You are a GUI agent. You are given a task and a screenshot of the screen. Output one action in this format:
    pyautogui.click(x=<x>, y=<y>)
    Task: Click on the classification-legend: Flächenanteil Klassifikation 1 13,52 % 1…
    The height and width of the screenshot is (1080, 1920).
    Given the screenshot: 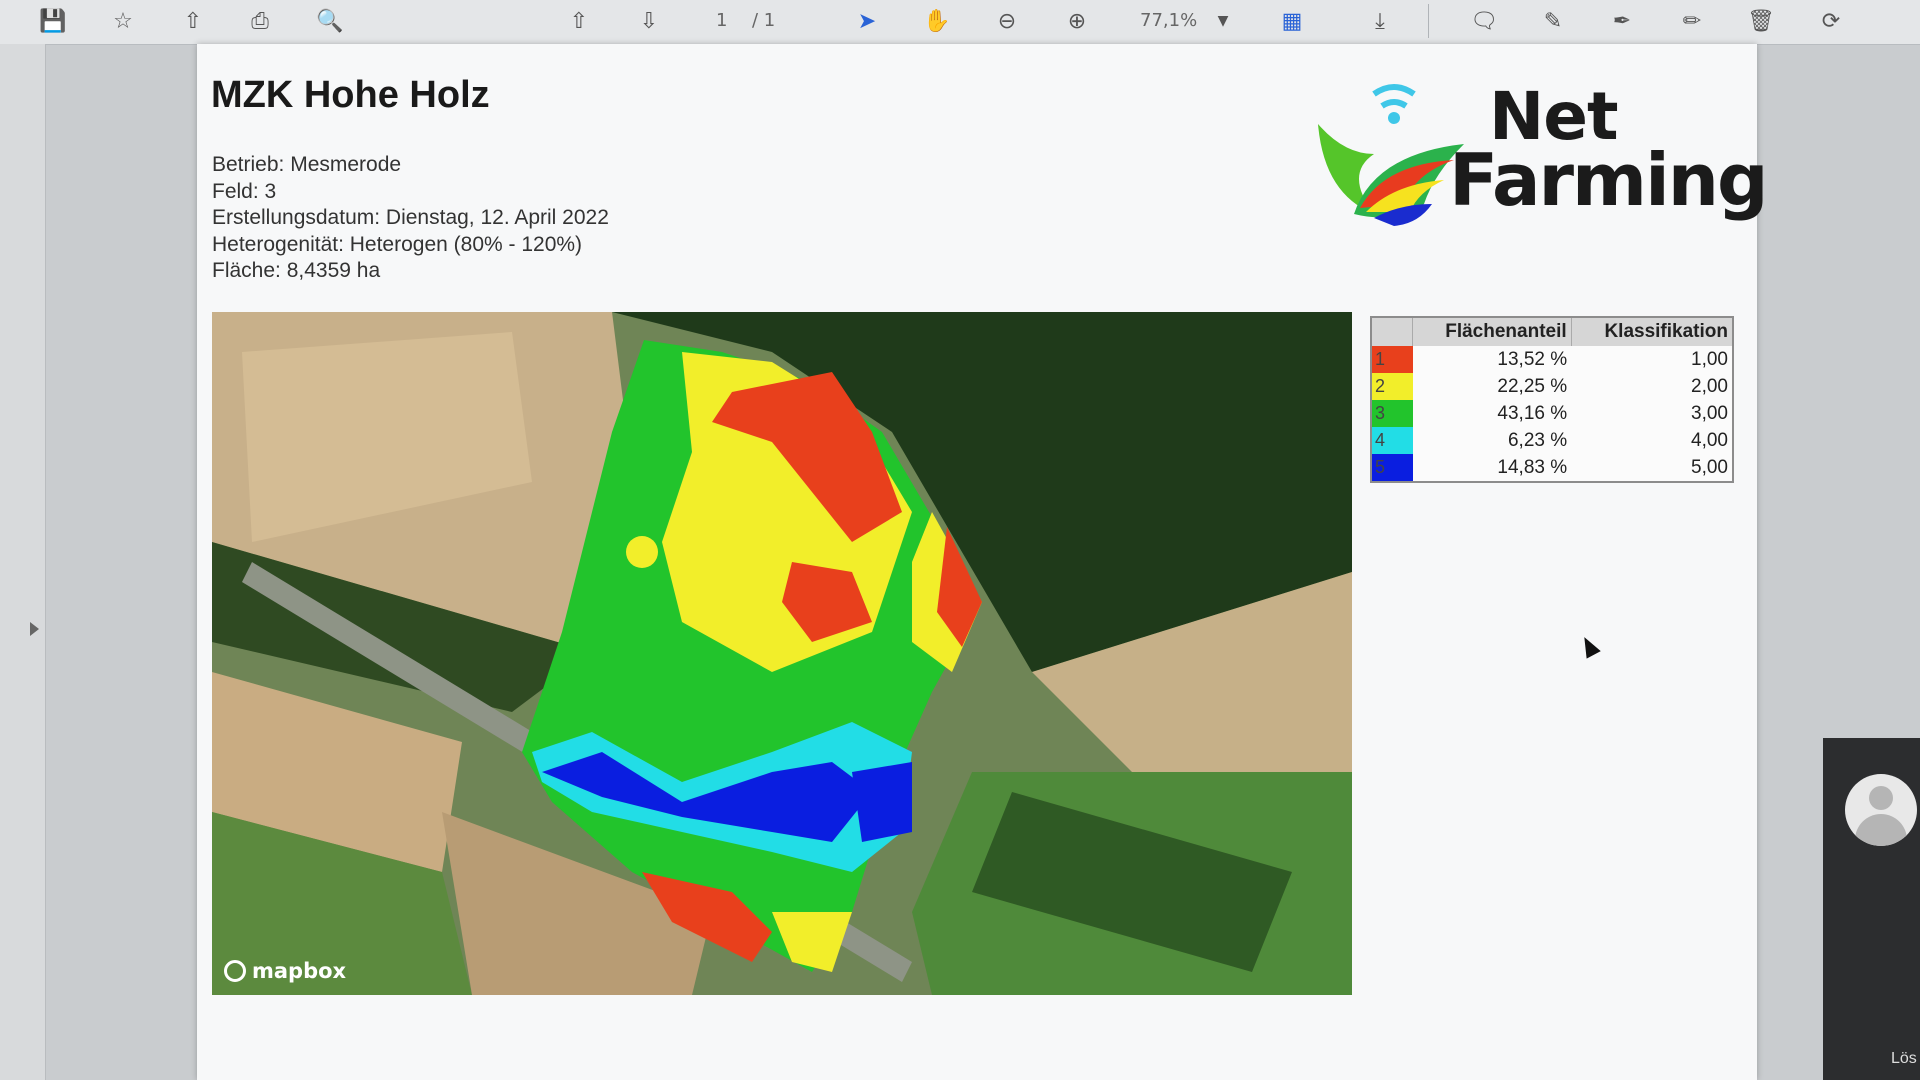 What is the action you would take?
    pyautogui.click(x=1552, y=399)
    